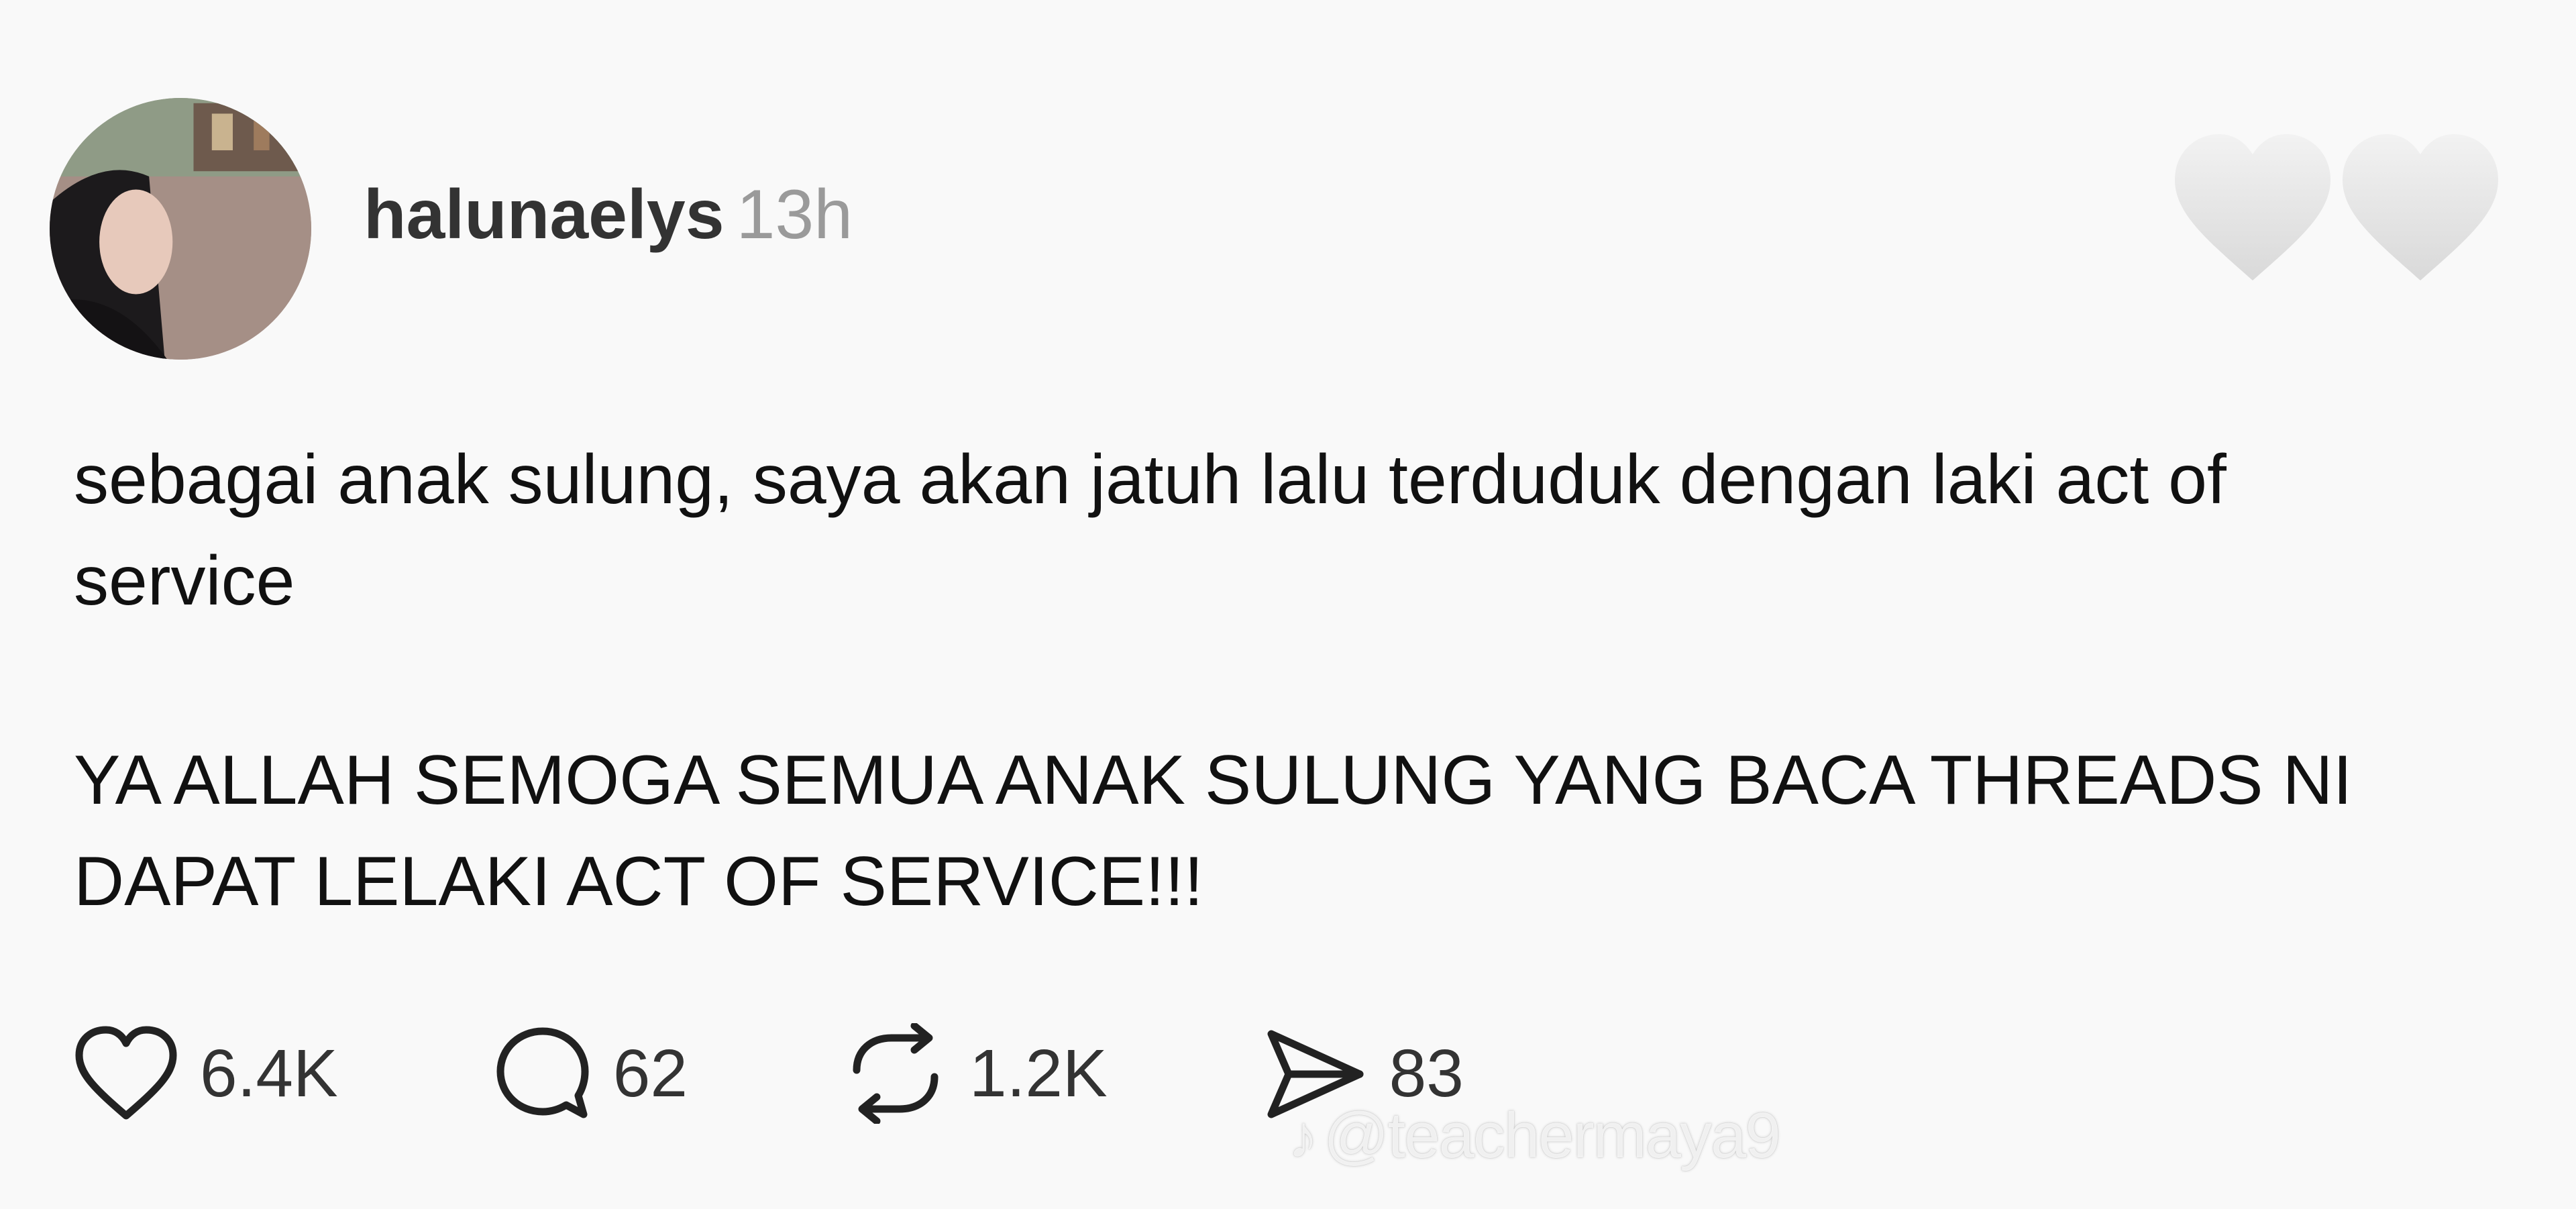 This screenshot has height=1209, width=2576. What do you see at coordinates (1426, 1073) in the screenshot?
I see `share-count: 83` at bounding box center [1426, 1073].